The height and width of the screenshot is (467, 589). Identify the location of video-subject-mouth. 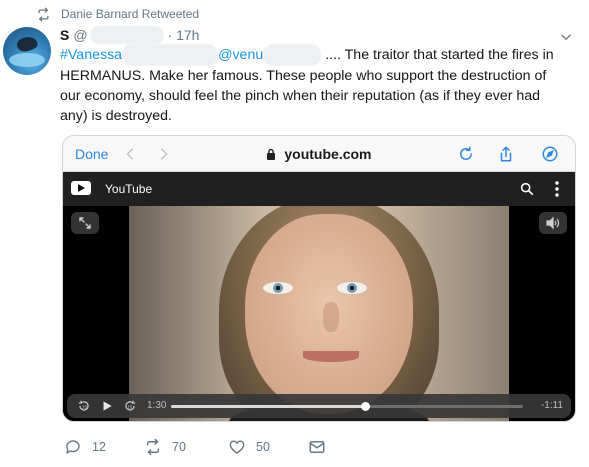
(331, 356).